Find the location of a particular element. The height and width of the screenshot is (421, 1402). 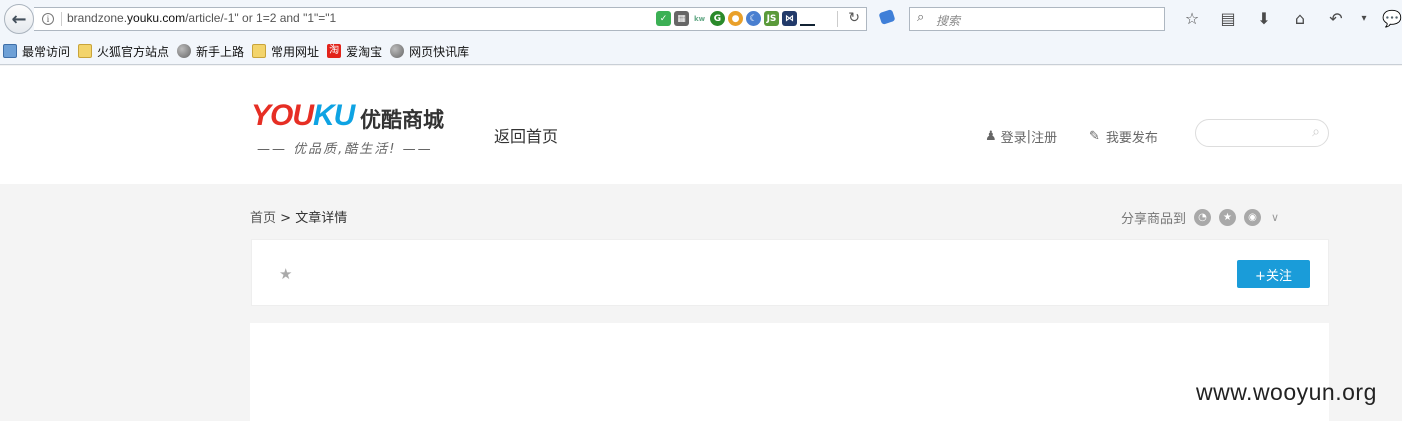

search-placeholder: 搜索 is located at coordinates (948, 21).